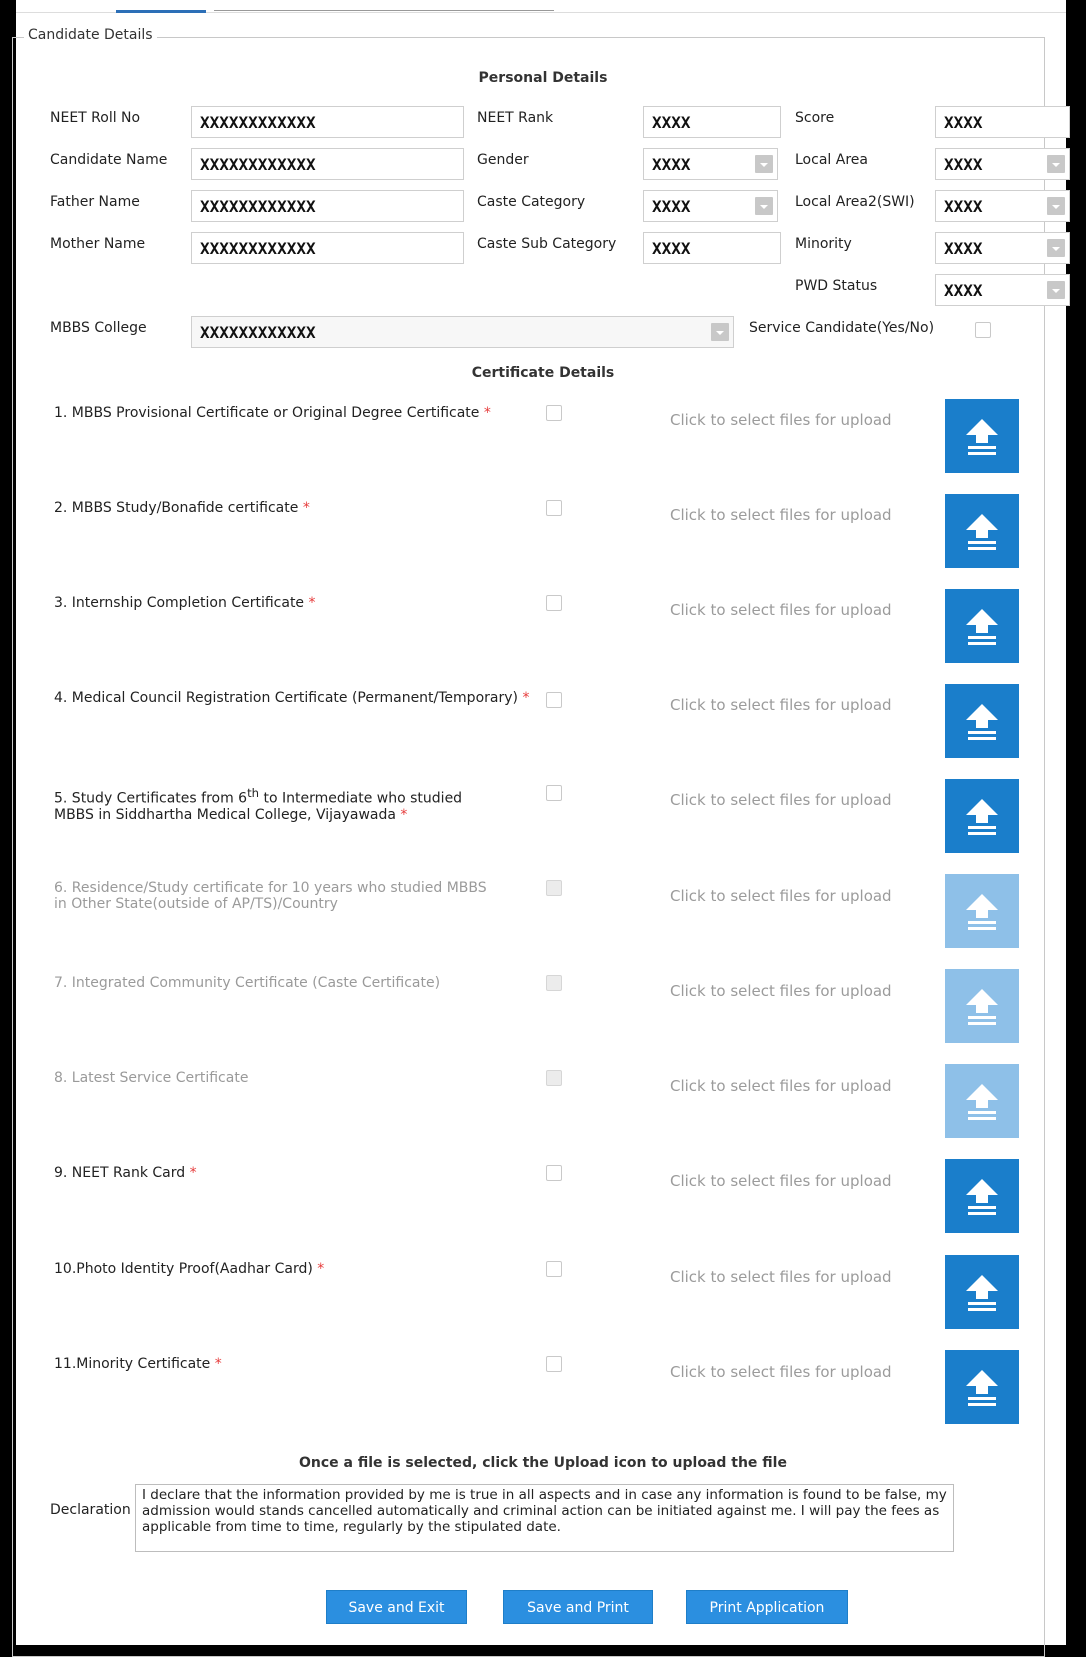  What do you see at coordinates (543, 78) in the screenshot?
I see `personal-details-title: Personal Details` at bounding box center [543, 78].